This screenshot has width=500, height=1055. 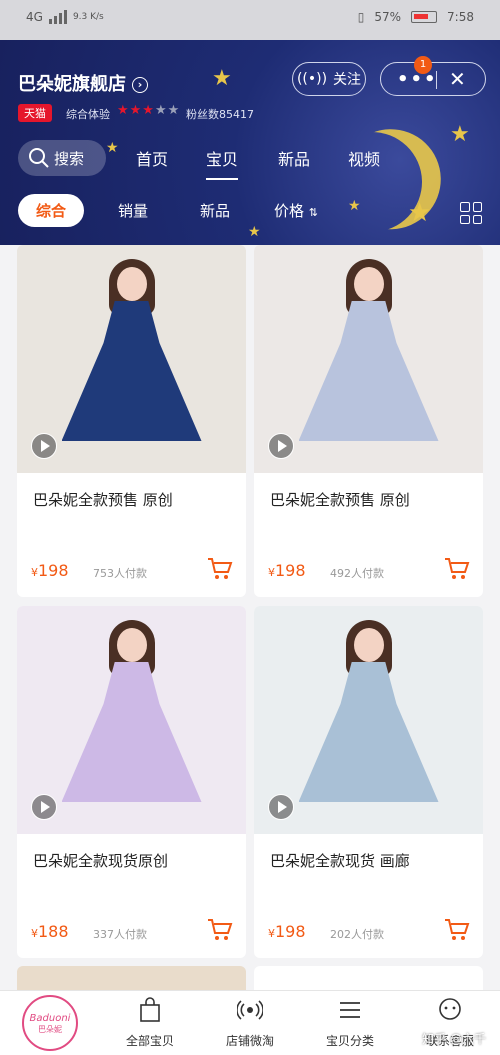 What do you see at coordinates (149, 110) in the screenshot?
I see `rating-stars: ★★★★★` at bounding box center [149, 110].